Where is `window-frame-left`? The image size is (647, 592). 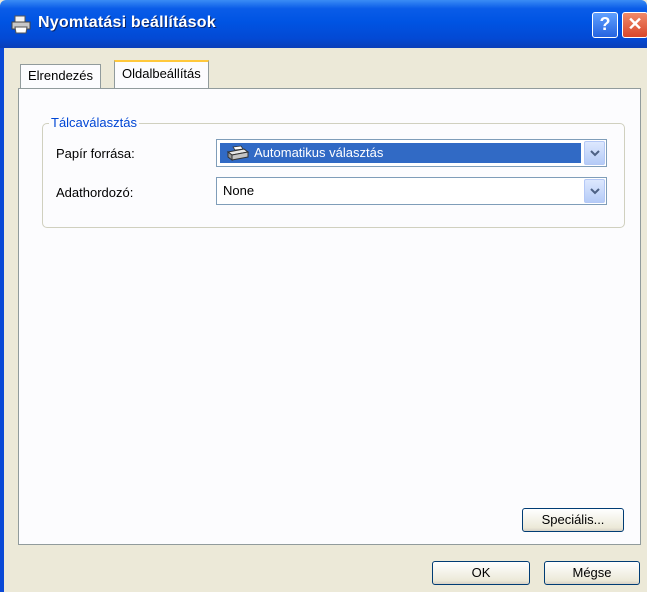
window-frame-left is located at coordinates (2, 320).